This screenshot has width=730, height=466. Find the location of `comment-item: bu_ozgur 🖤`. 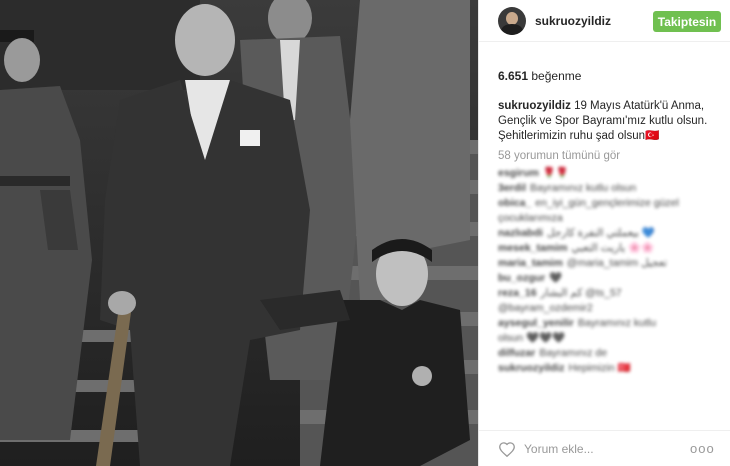

comment-item: bu_ozgur 🖤 is located at coordinates (611, 278).